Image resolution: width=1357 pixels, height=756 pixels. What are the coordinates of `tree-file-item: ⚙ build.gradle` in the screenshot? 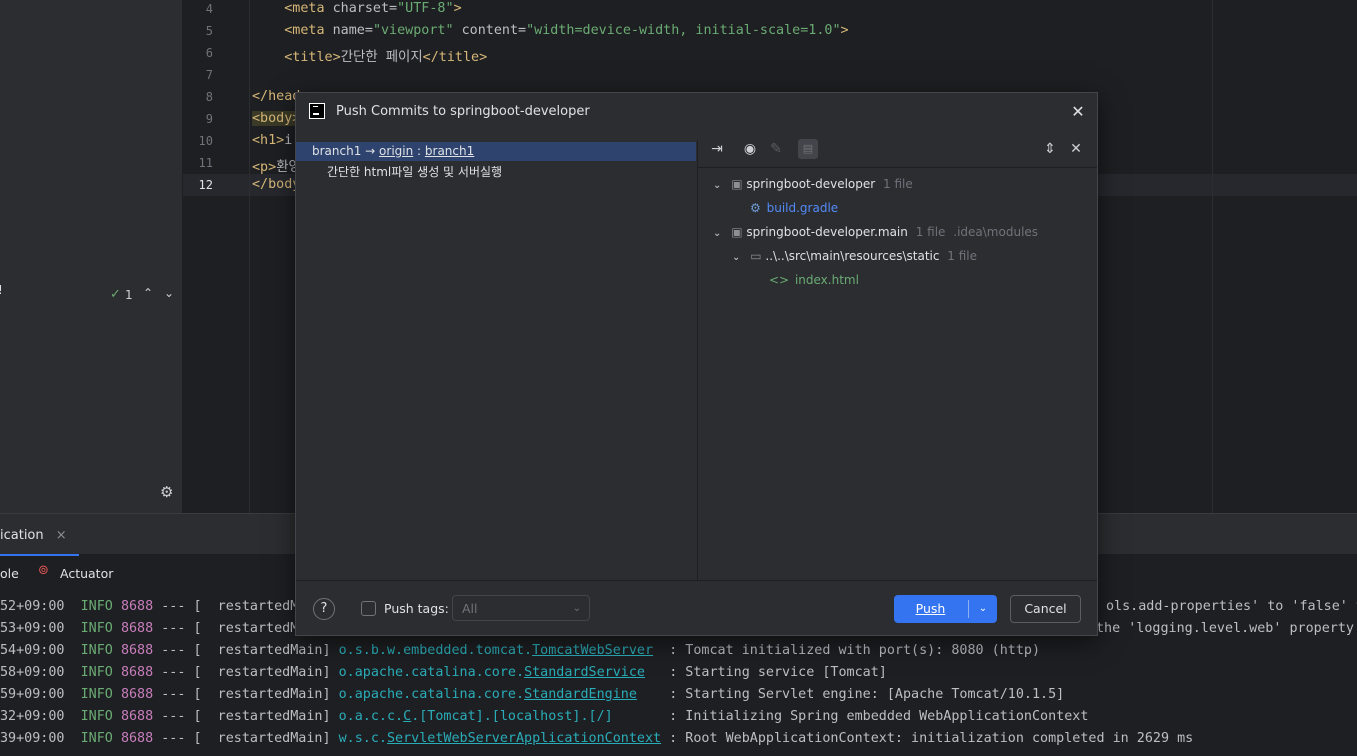 It's located at (794, 208).